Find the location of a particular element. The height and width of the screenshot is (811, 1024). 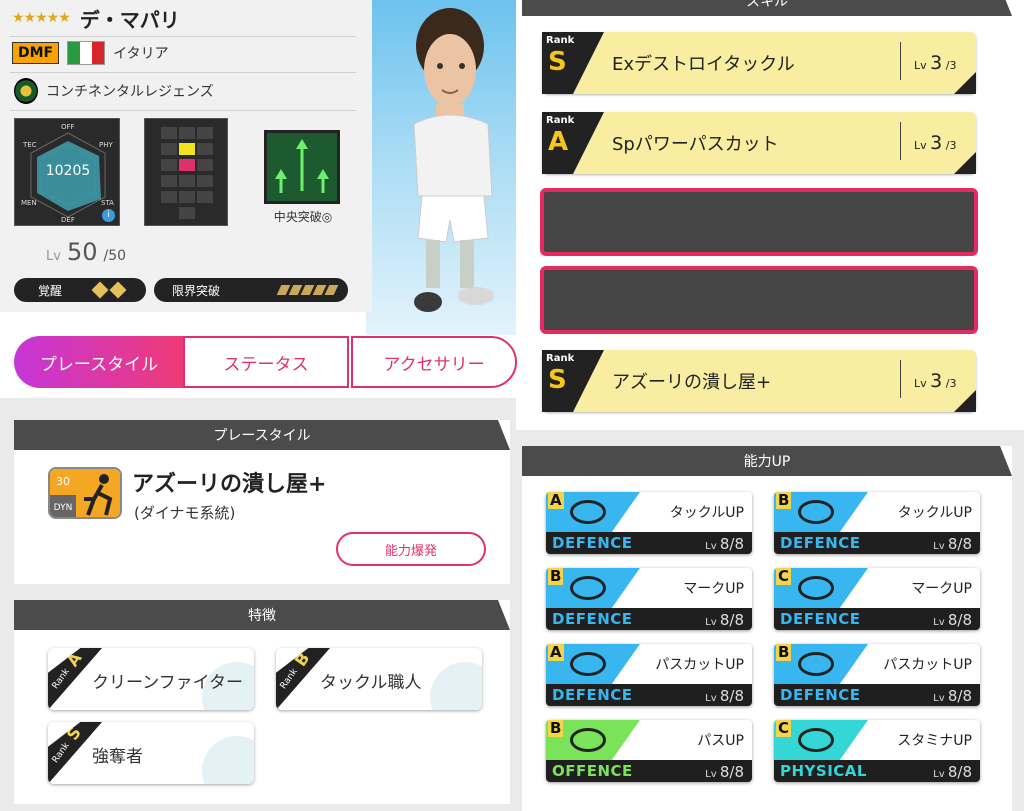

skill-card: Rank A Spパワーパスカット Lv 3 /3 is located at coordinates (759, 143).